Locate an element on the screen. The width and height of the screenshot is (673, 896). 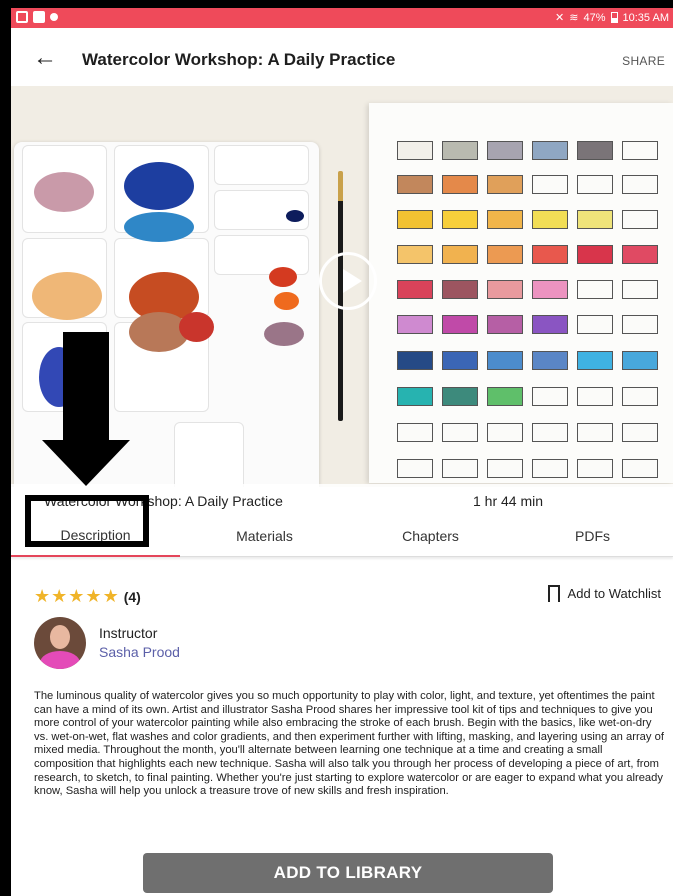
annotation-arrow-head is located at coordinates (86, 463).